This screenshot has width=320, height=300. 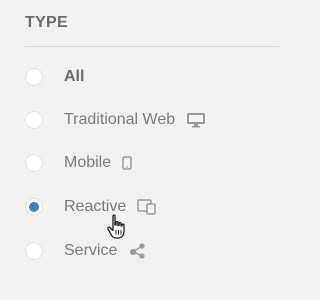 I want to click on section-title: TYPE, so click(x=46, y=22).